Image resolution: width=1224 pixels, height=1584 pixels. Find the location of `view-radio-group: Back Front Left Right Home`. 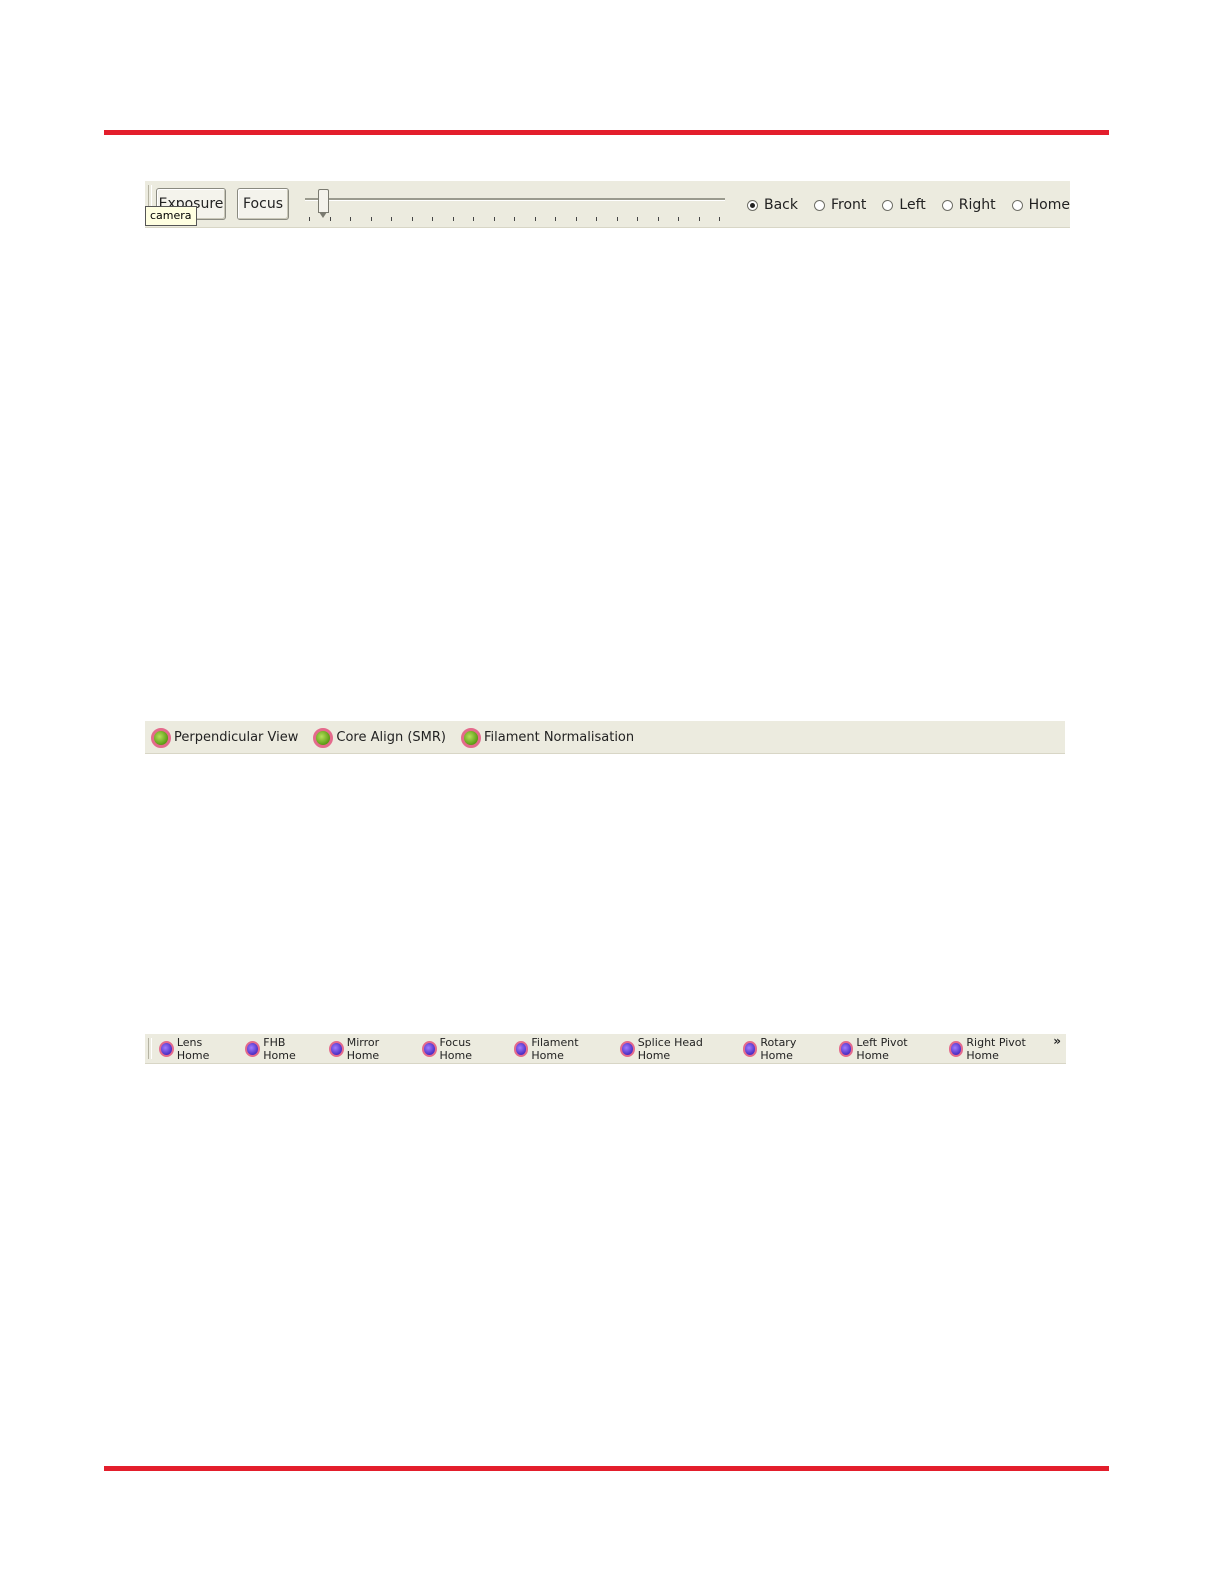

view-radio-group: Back Front Left Right Home is located at coordinates (916, 205).